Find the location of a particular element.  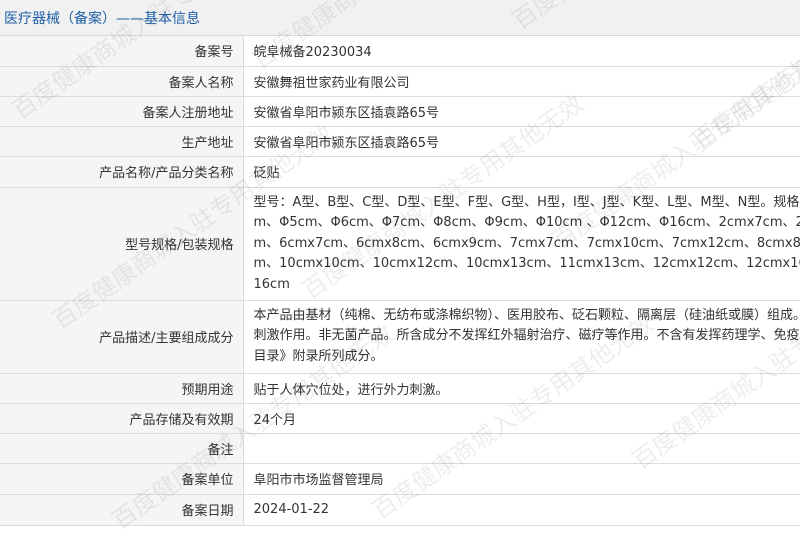

row-label: 型号规格/包装规格 is located at coordinates (122, 244).